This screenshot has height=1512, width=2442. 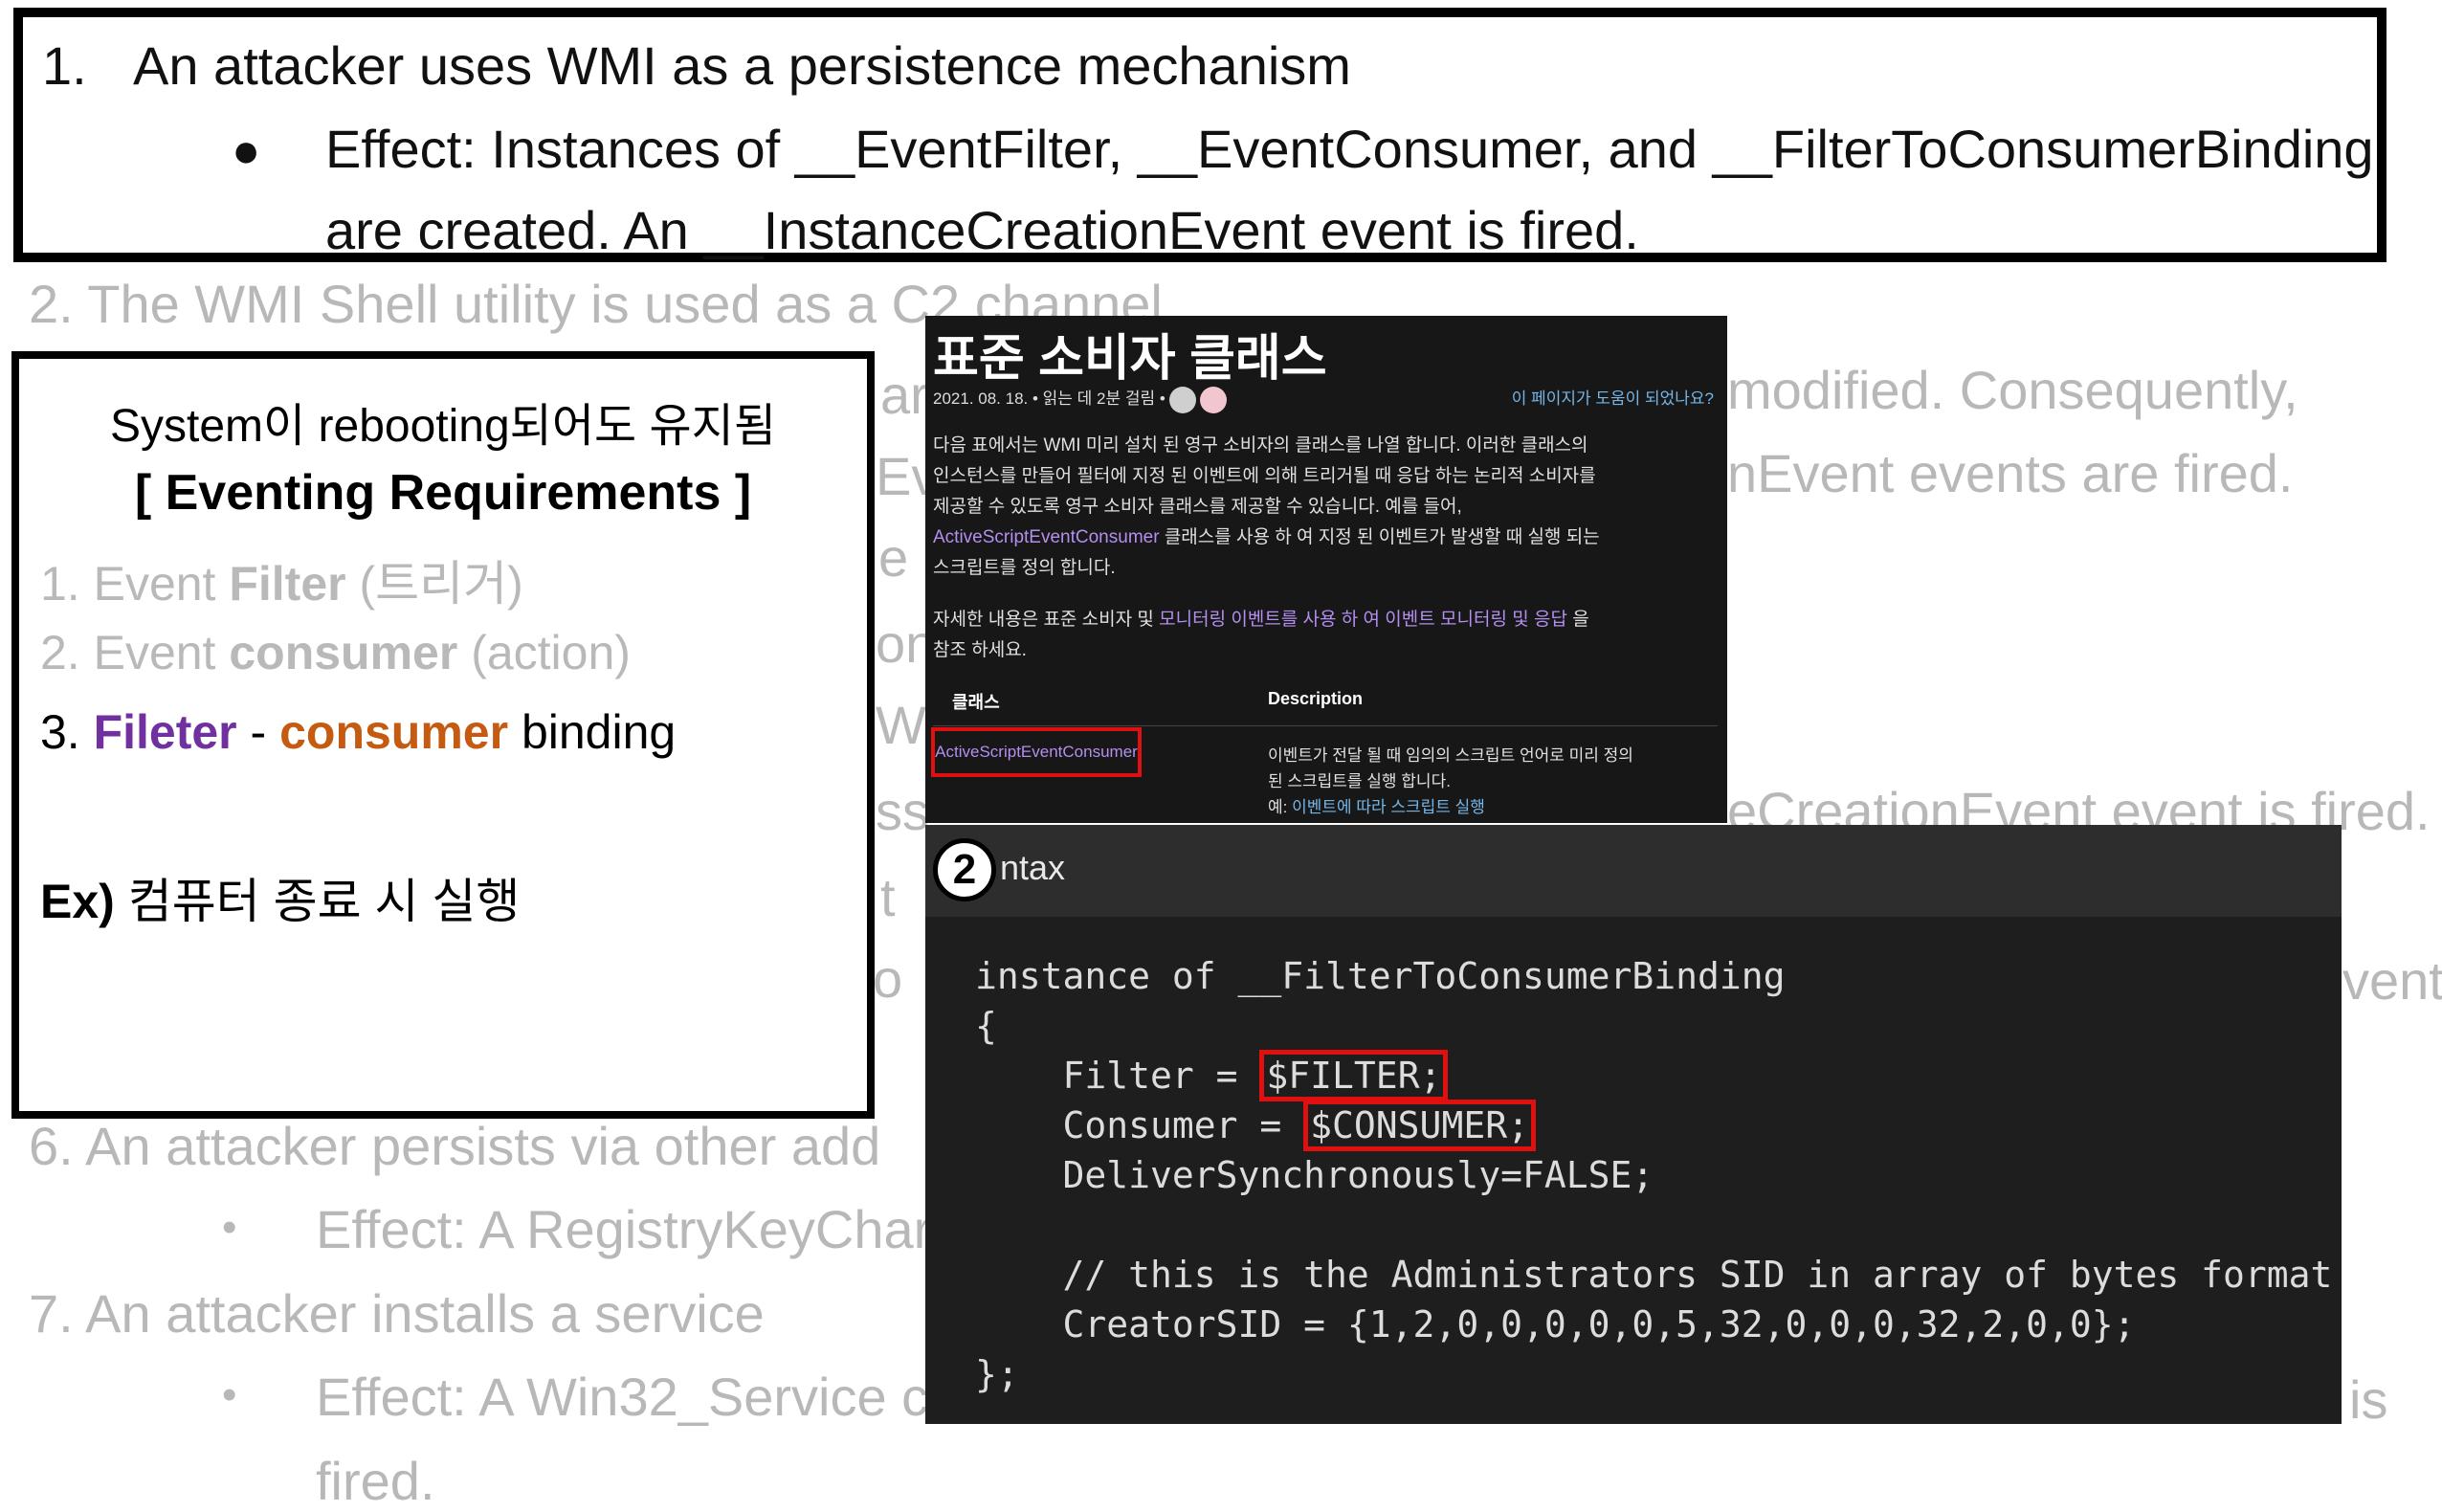 I want to click on bg-fragment-modified: modified. Consequently,, so click(x=2012, y=390).